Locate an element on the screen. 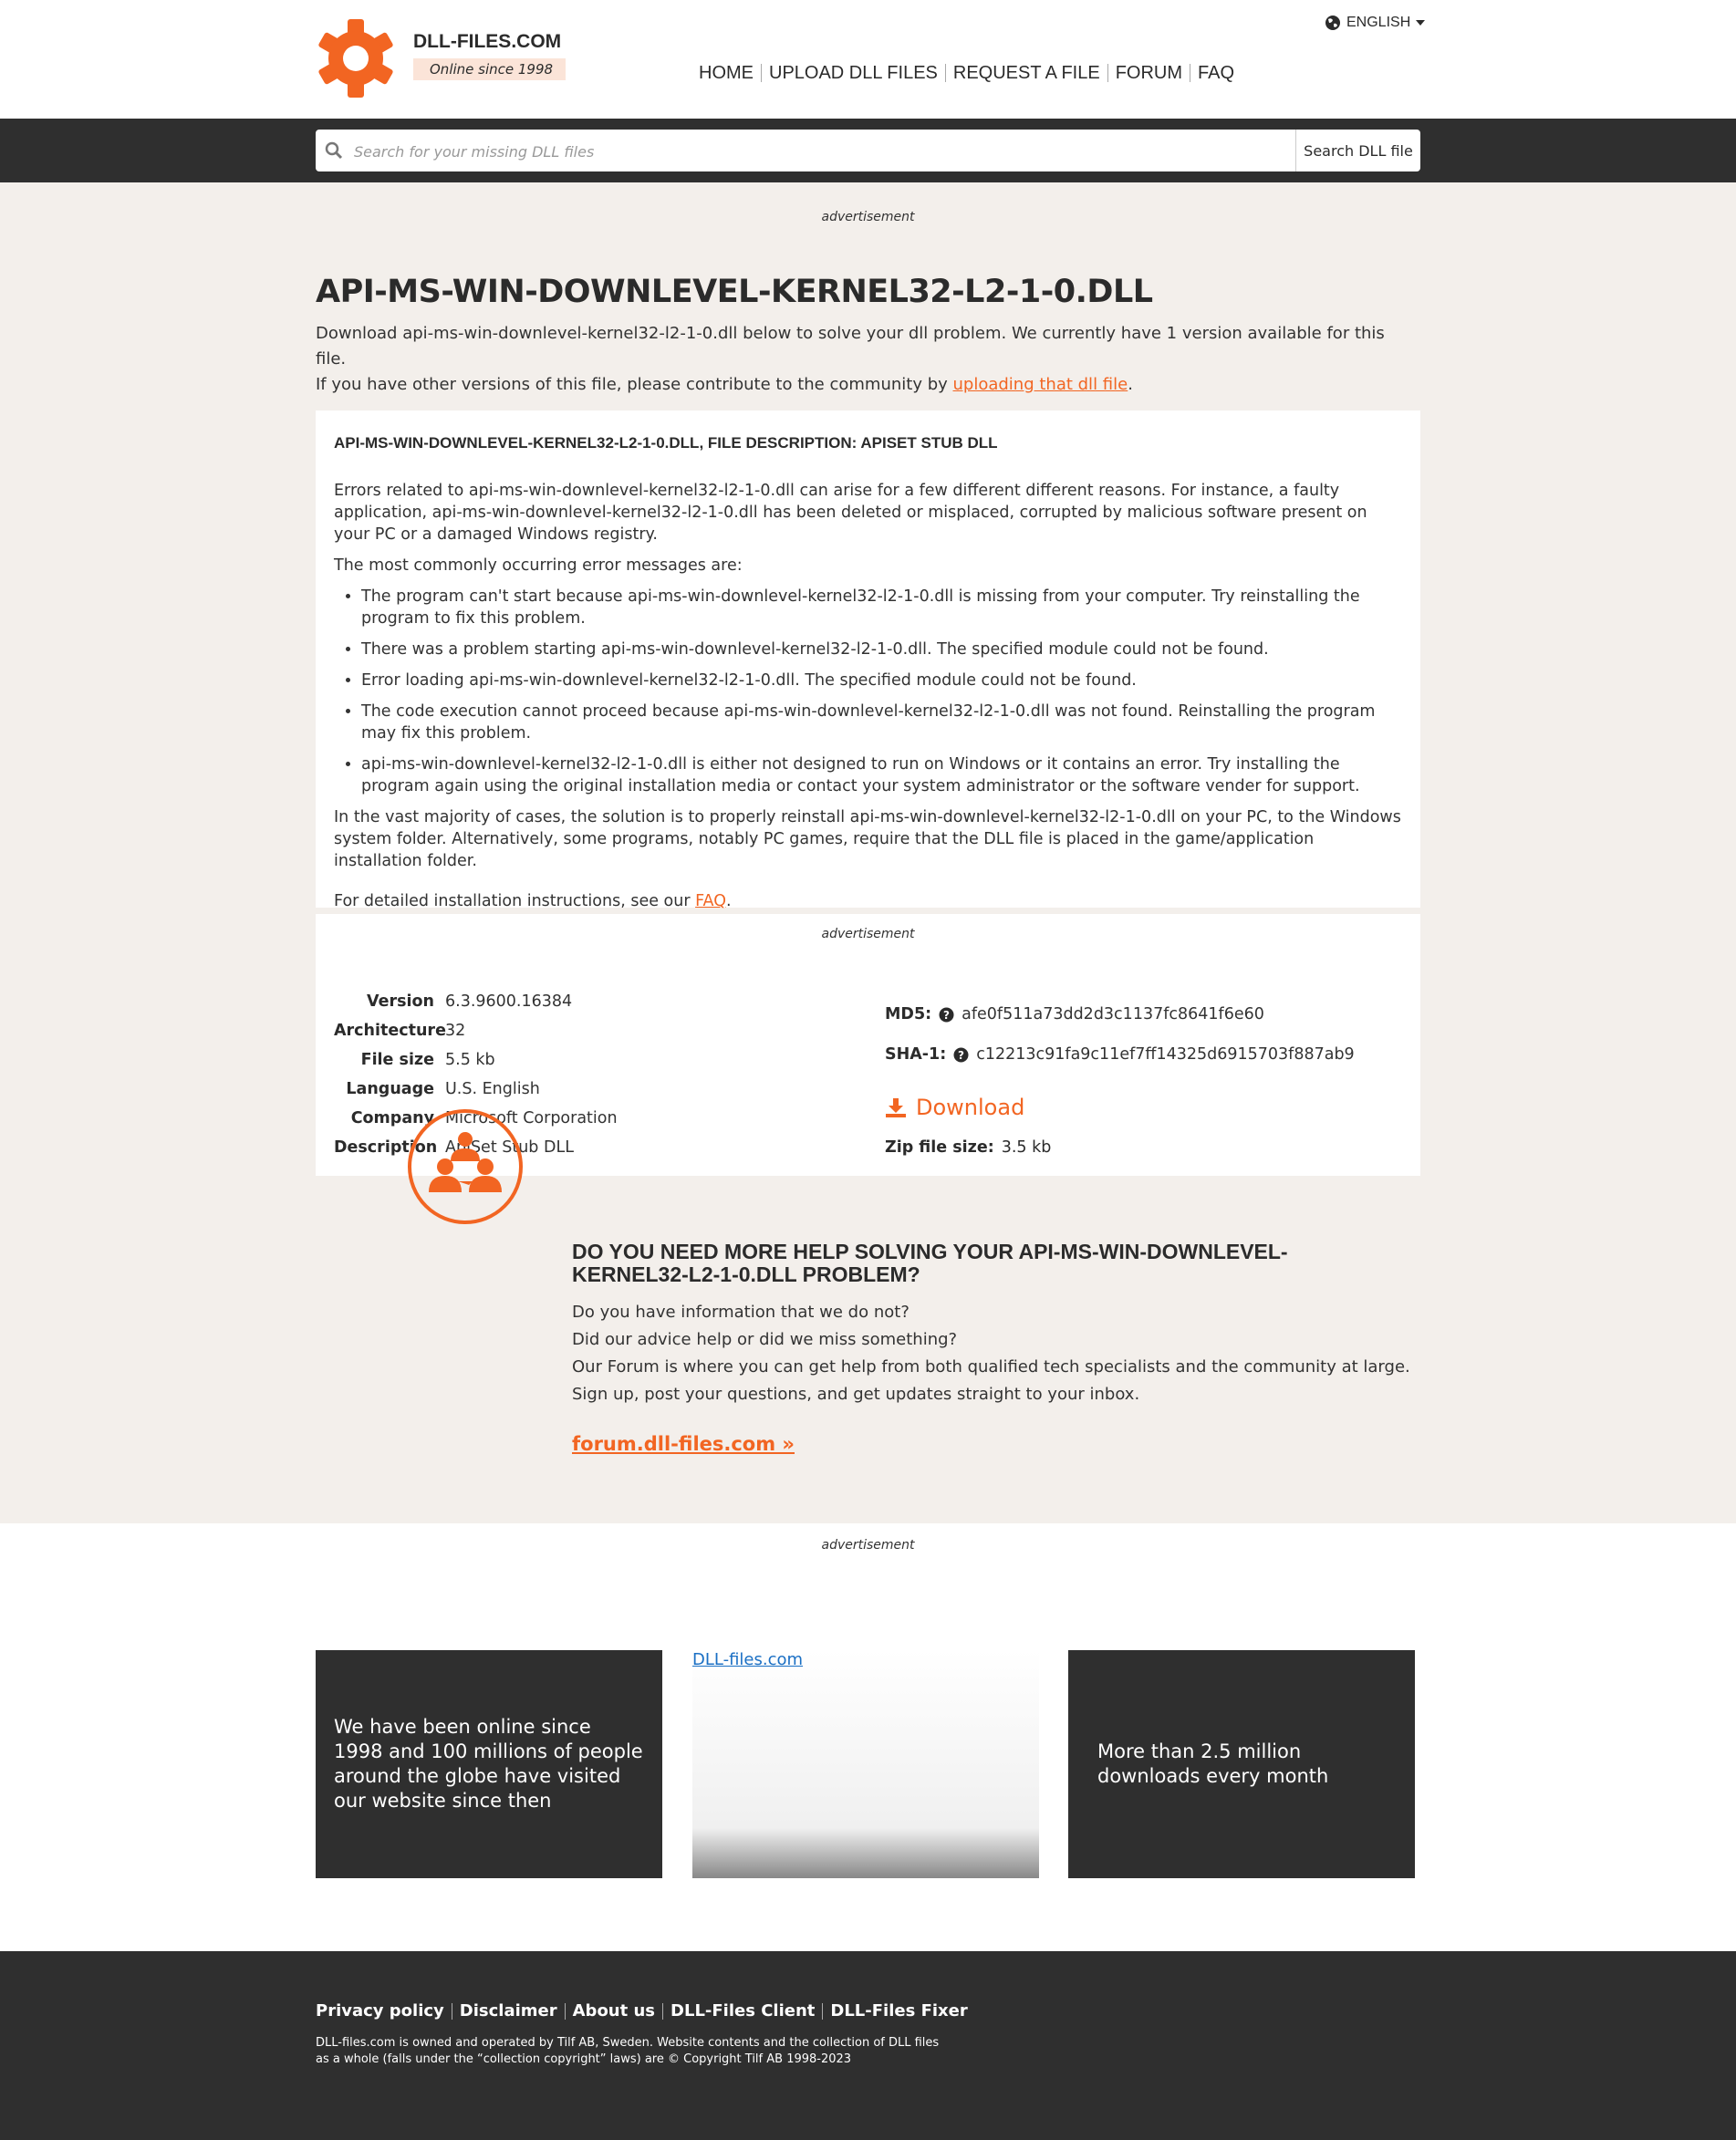  caret-down-icon is located at coordinates (1421, 23).